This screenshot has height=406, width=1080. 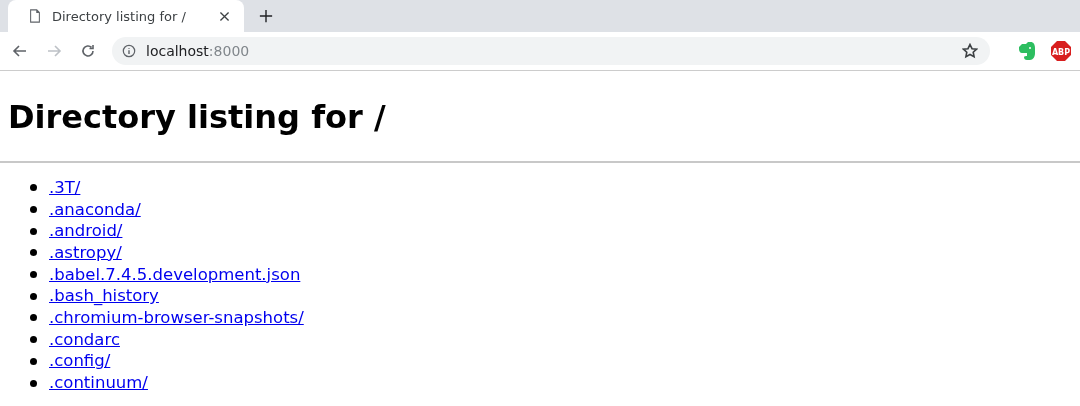 I want to click on file-link: .condarc, so click(x=84, y=339).